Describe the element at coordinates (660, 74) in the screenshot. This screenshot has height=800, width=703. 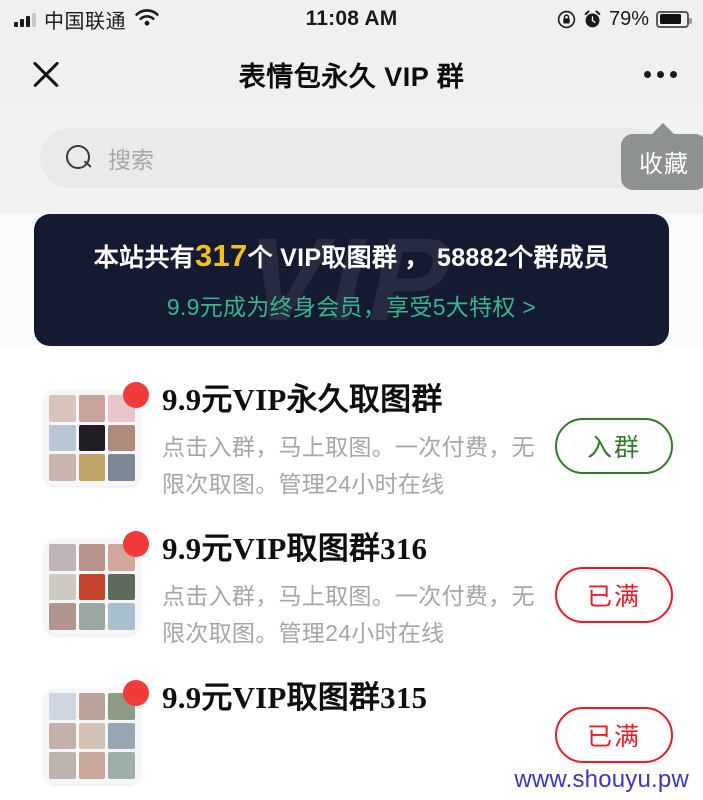
I see `more-options-icon` at that location.